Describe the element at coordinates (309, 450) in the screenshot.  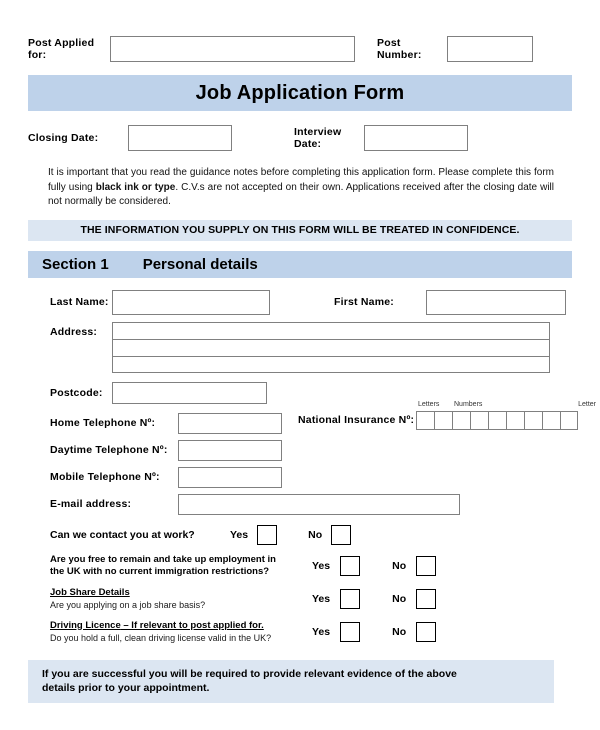
I see `daytime-phone-row: Daytime Telephone Nº:` at that location.